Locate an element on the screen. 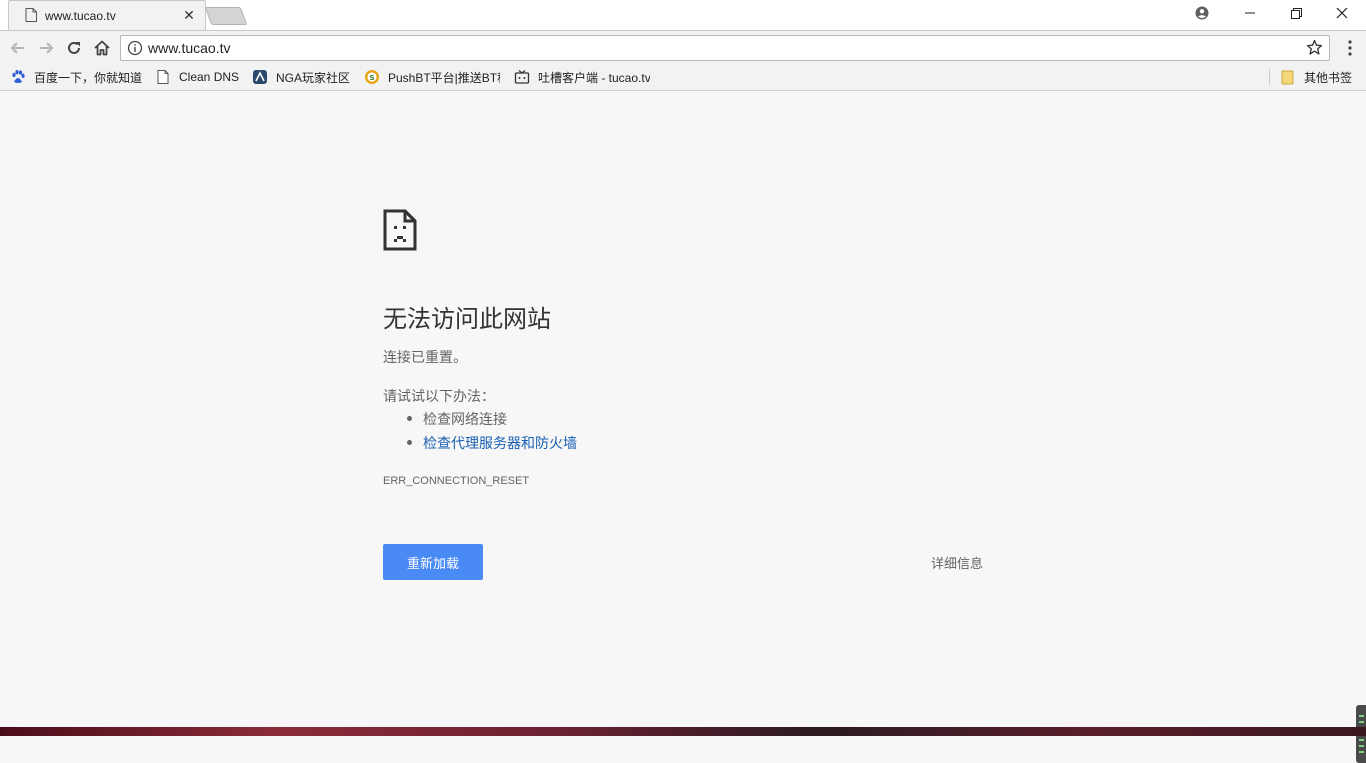 Image resolution: width=1366 pixels, height=763 pixels. minimize-icon is located at coordinates (1250, 13).